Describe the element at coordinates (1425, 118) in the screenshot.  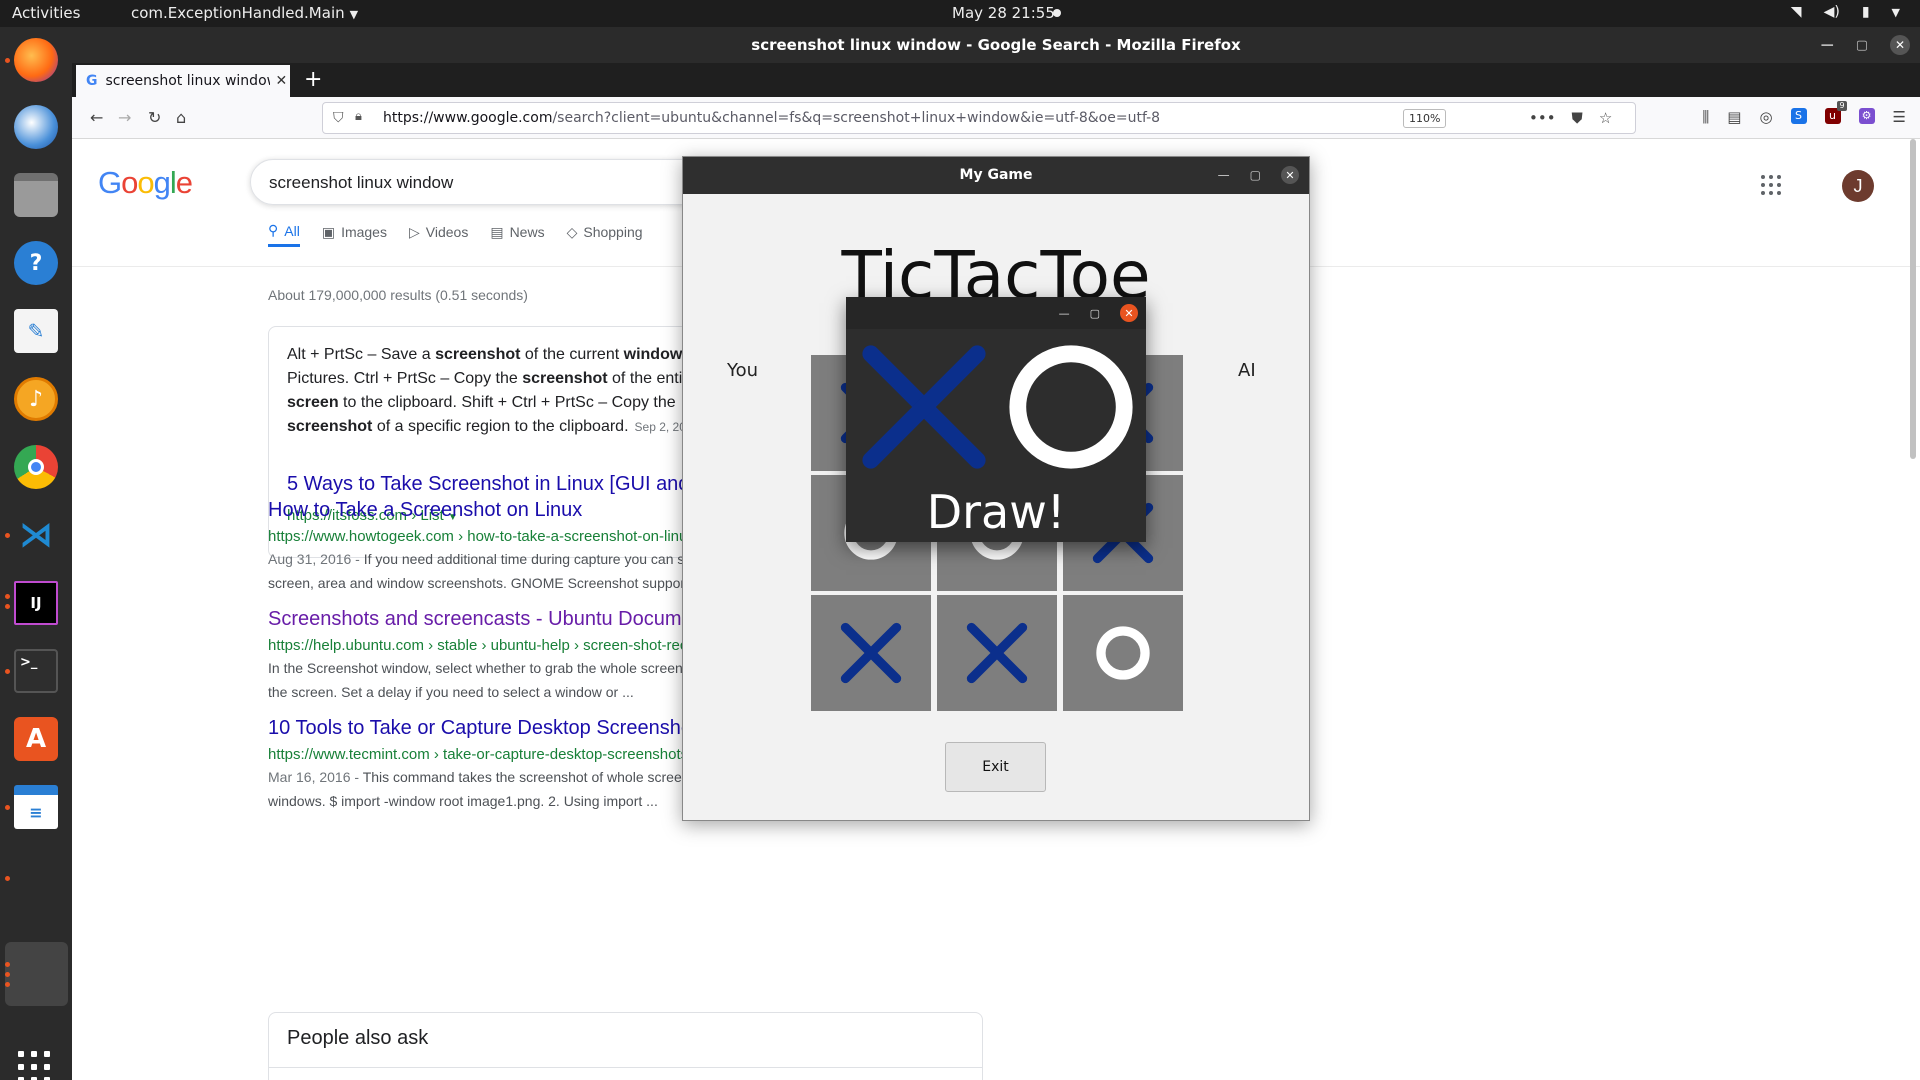
I see `zoom-indicator: 110%` at that location.